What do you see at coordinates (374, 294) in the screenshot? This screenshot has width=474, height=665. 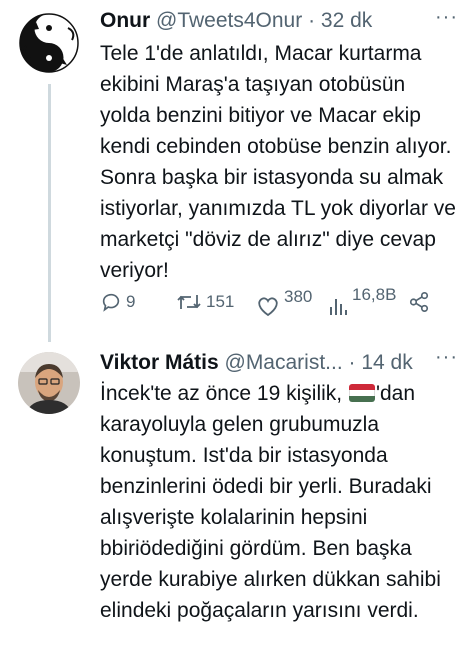 I see `views-count: 16,8B` at bounding box center [374, 294].